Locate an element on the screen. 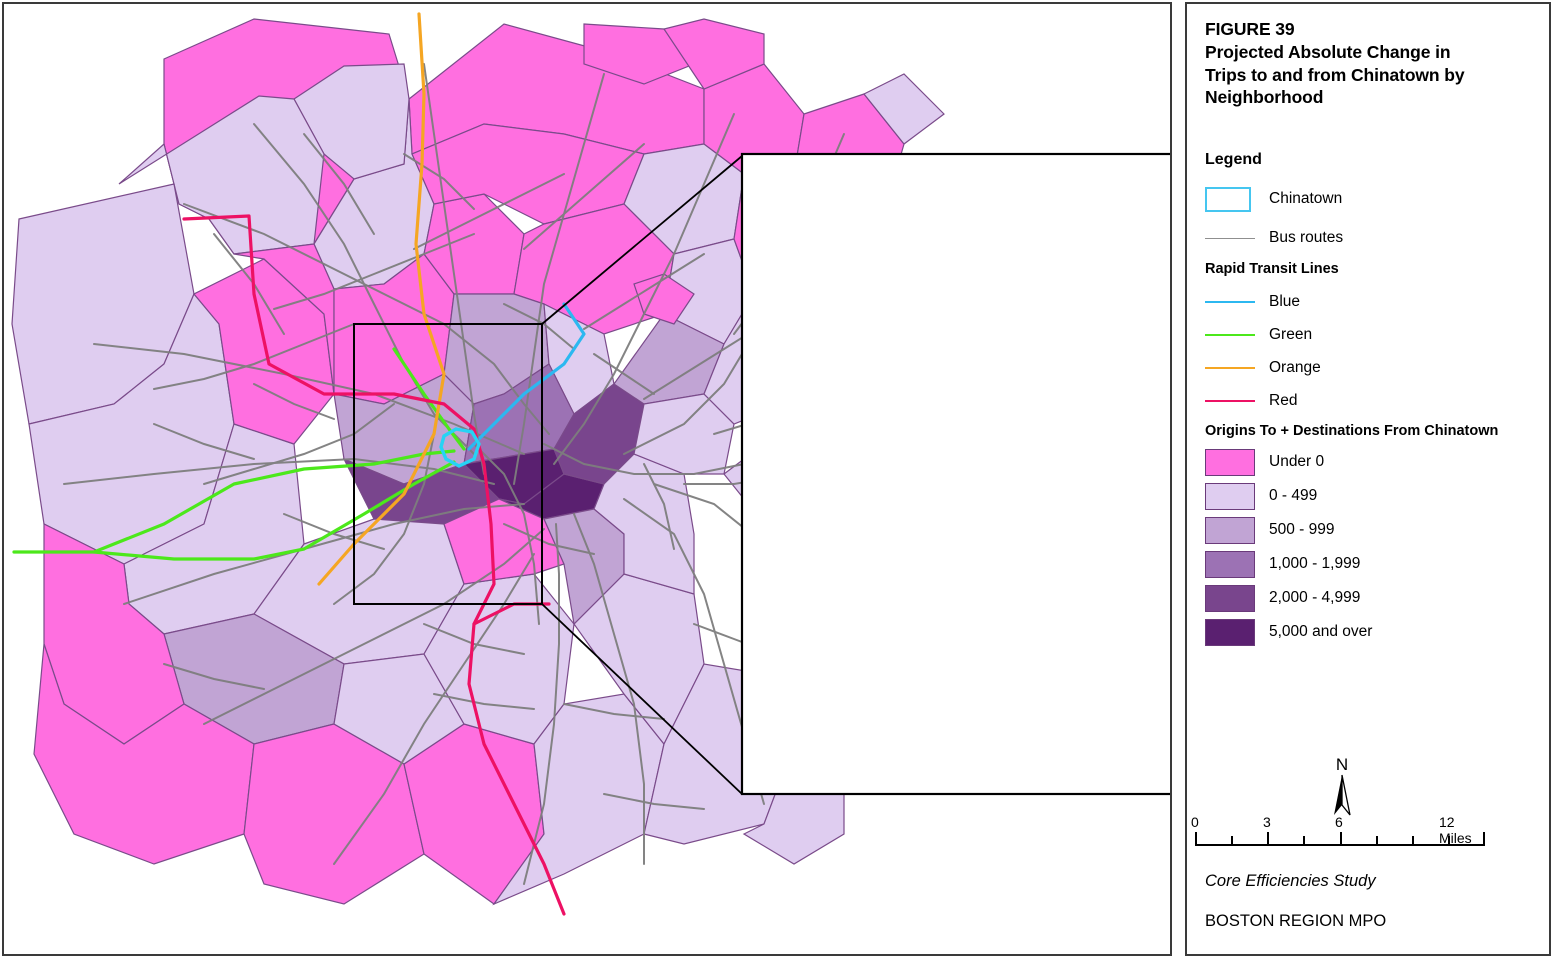 Image resolution: width=1553 pixels, height=958 pixels. legend-class-label: 5,000 and over is located at coordinates (1321, 631).